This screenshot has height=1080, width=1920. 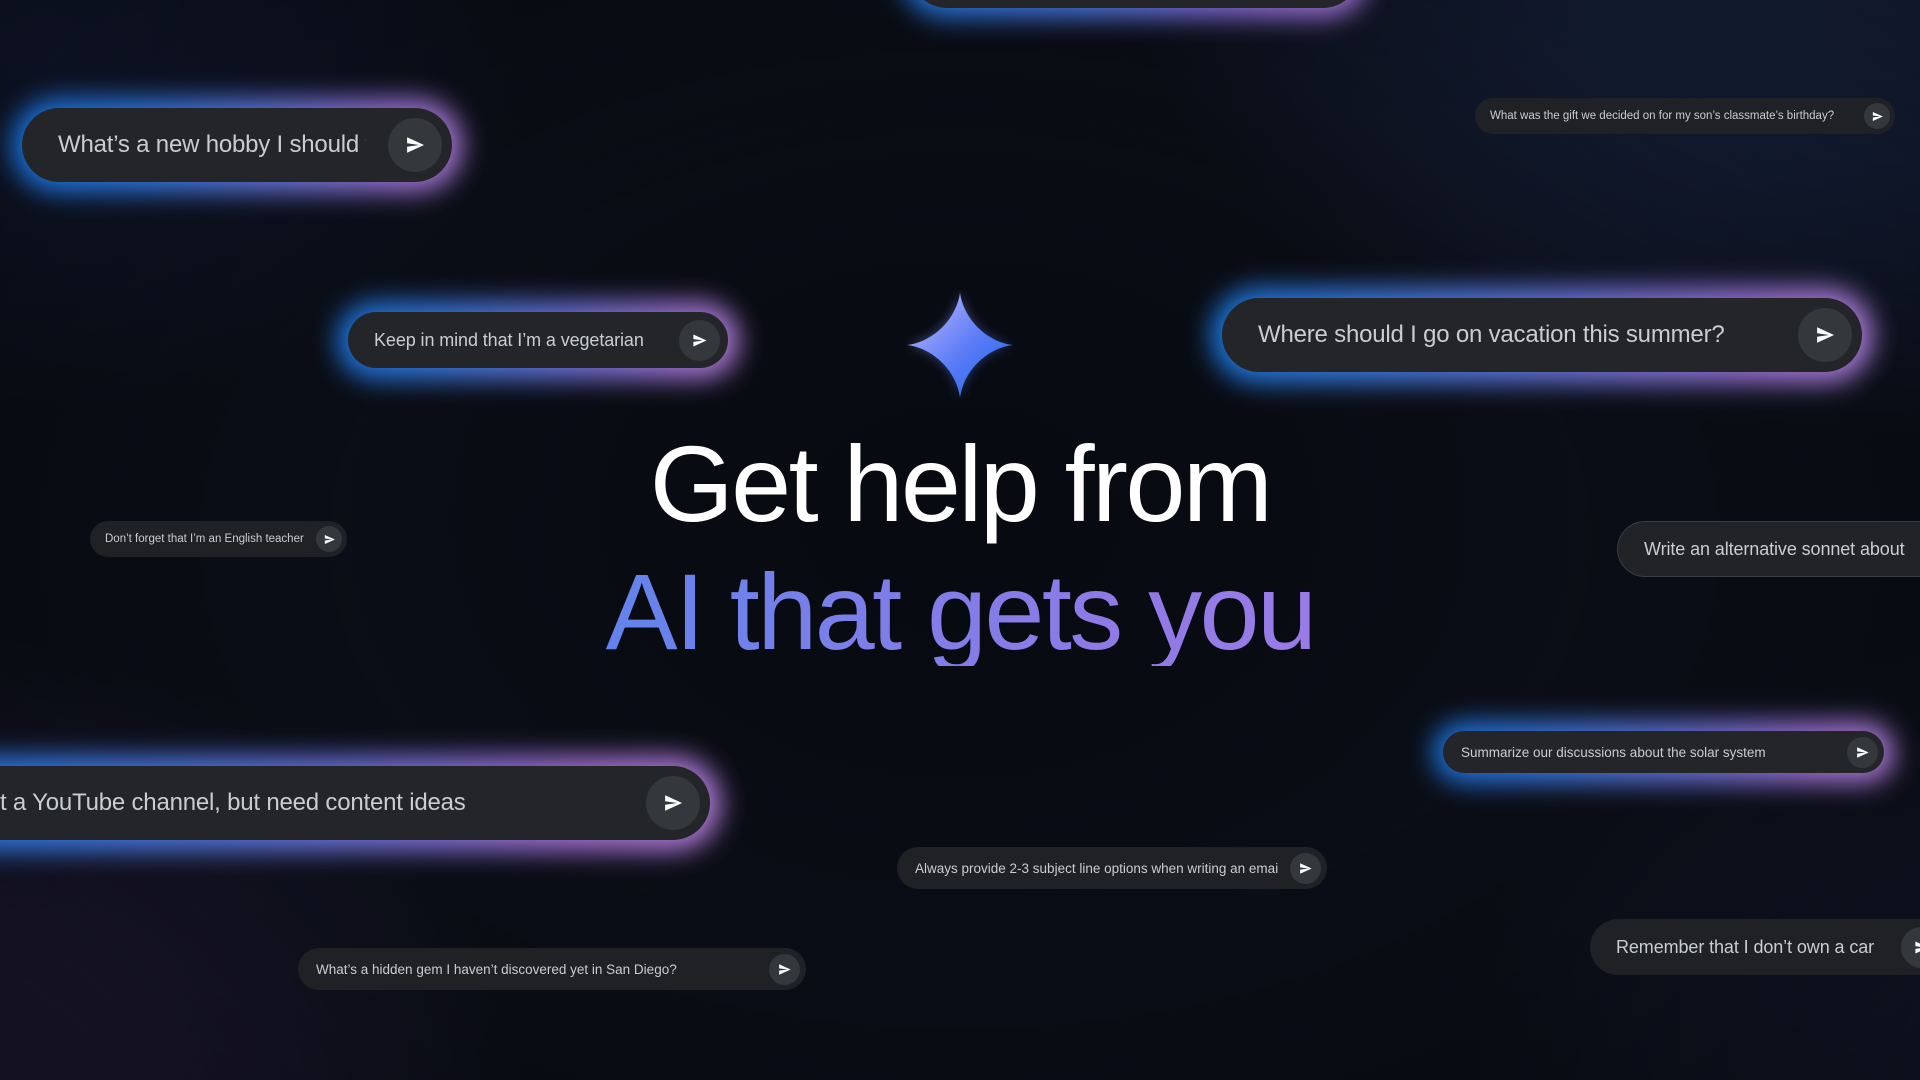 I want to click on chip-body: Keep in mind that I’m a vegetarian, so click(x=538, y=340).